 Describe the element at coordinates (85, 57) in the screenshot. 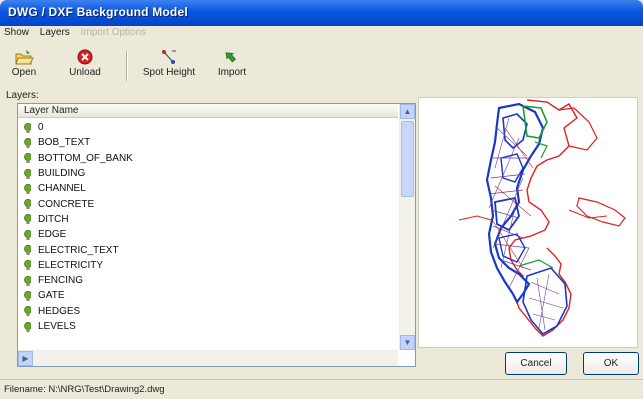

I see `unload-x-icon` at that location.